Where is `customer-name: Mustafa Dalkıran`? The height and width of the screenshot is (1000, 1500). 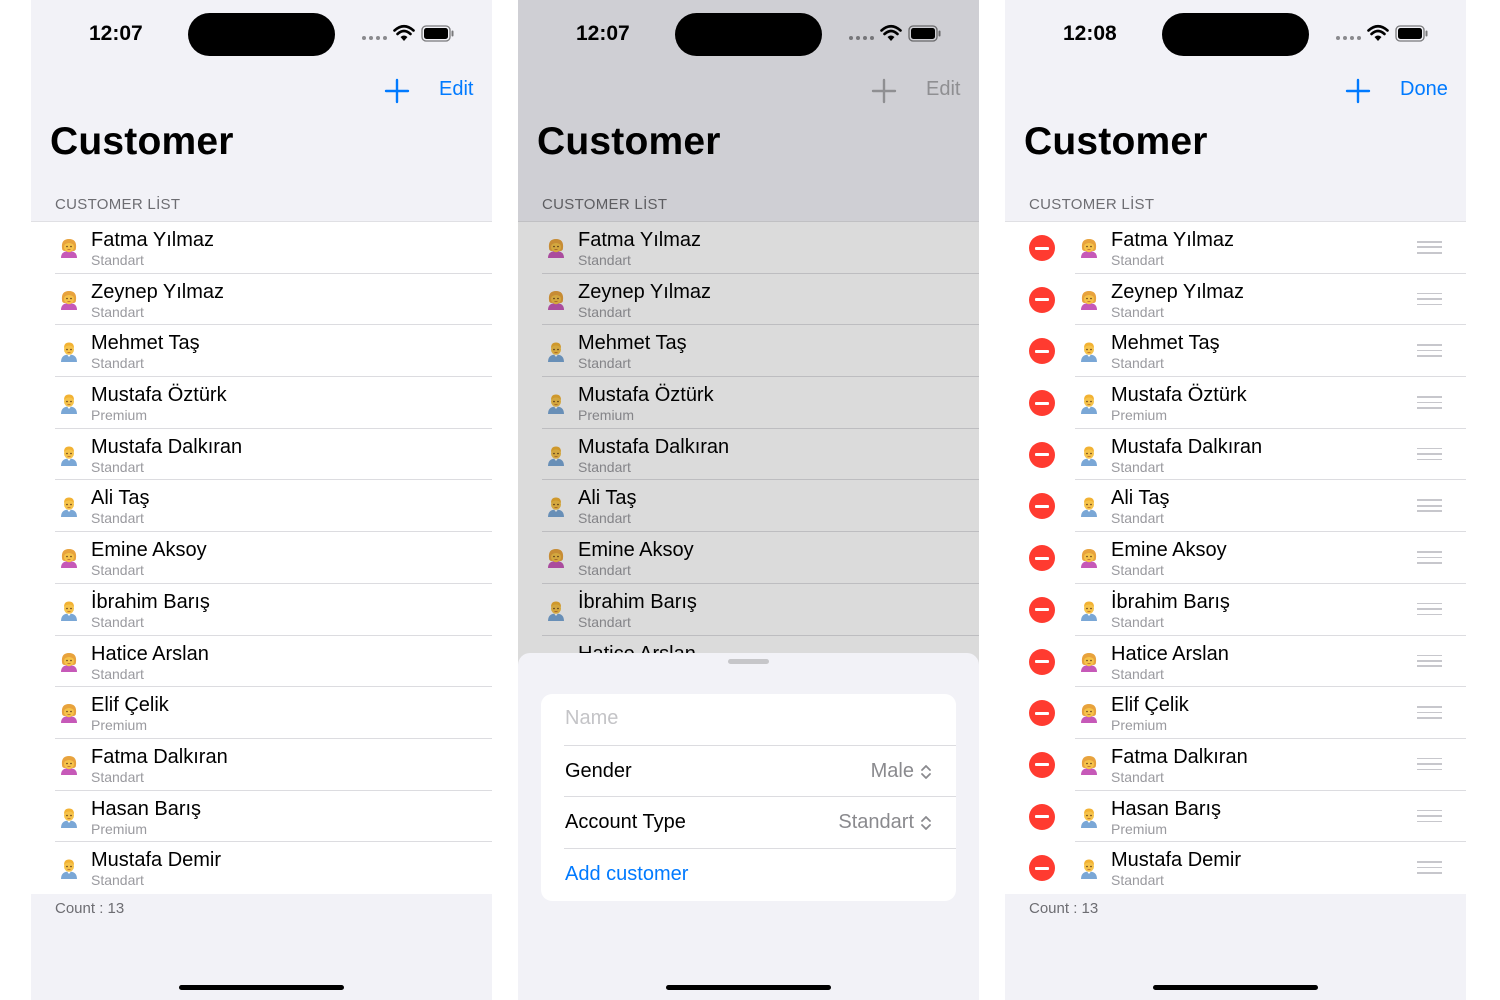
customer-name: Mustafa Dalkıran is located at coordinates (1187, 446).